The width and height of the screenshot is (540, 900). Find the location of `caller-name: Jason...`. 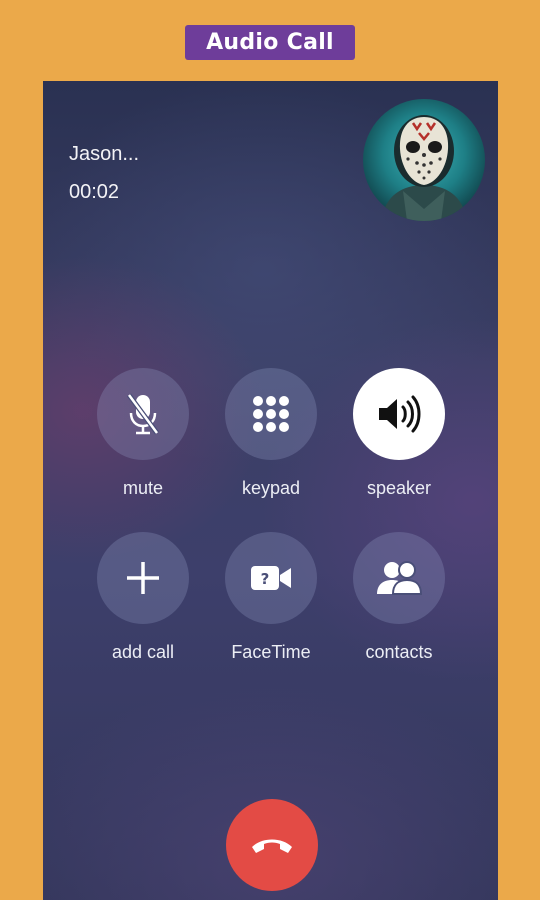

caller-name: Jason... is located at coordinates (104, 154).